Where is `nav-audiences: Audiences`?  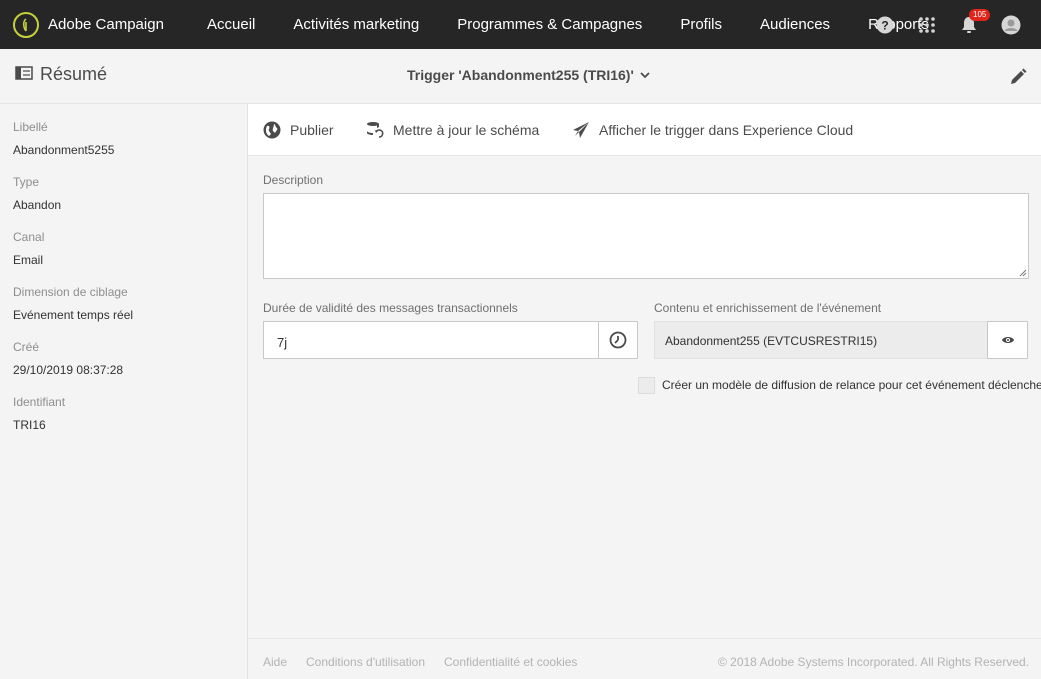
nav-audiences: Audiences is located at coordinates (795, 24).